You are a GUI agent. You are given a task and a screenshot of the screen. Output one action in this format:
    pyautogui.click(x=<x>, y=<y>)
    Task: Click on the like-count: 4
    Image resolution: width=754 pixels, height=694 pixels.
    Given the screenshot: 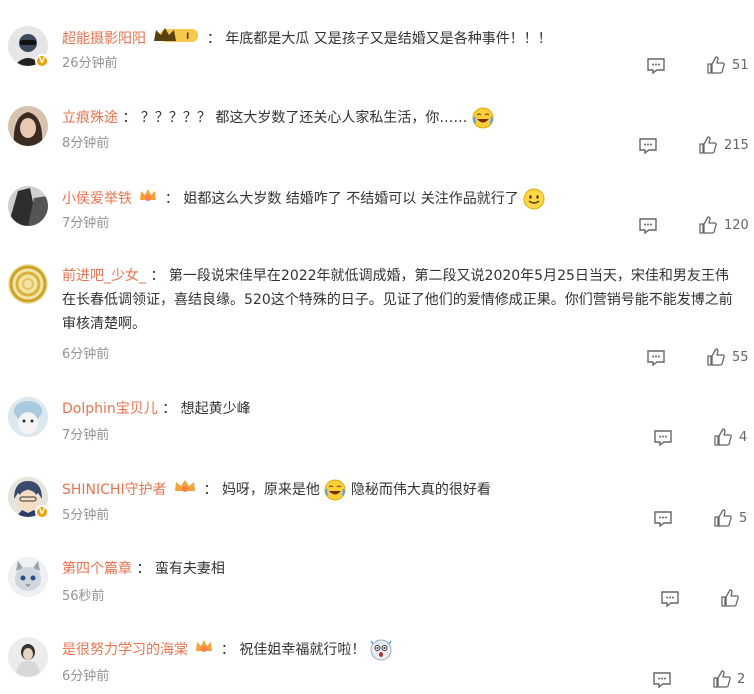 What is the action you would take?
    pyautogui.click(x=743, y=437)
    